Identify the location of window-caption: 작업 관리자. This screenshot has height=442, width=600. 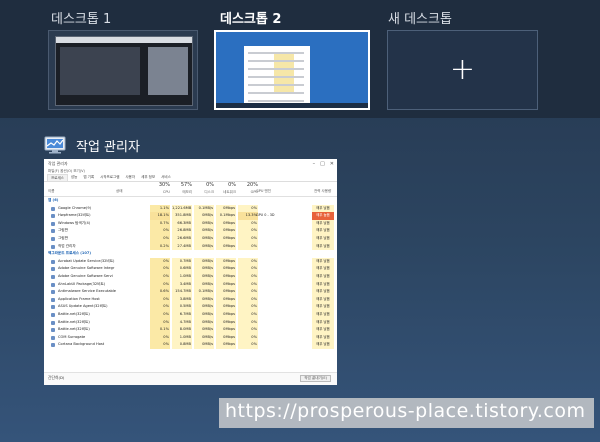
(92, 145).